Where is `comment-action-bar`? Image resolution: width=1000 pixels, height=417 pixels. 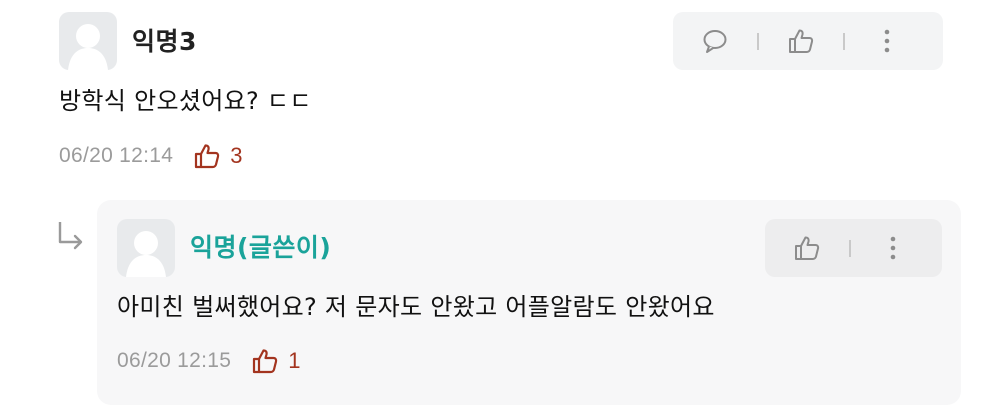 comment-action-bar is located at coordinates (808, 41).